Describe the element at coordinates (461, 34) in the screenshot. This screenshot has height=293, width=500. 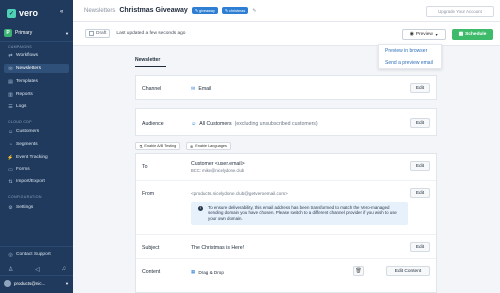
I see `calendar-icon: ▦` at that location.